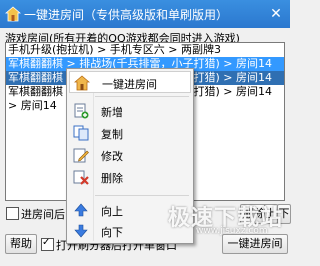 The image size is (320, 266). What do you see at coordinates (12, 213) in the screenshot?
I see `enter-room-checkbox` at bounding box center [12, 213].